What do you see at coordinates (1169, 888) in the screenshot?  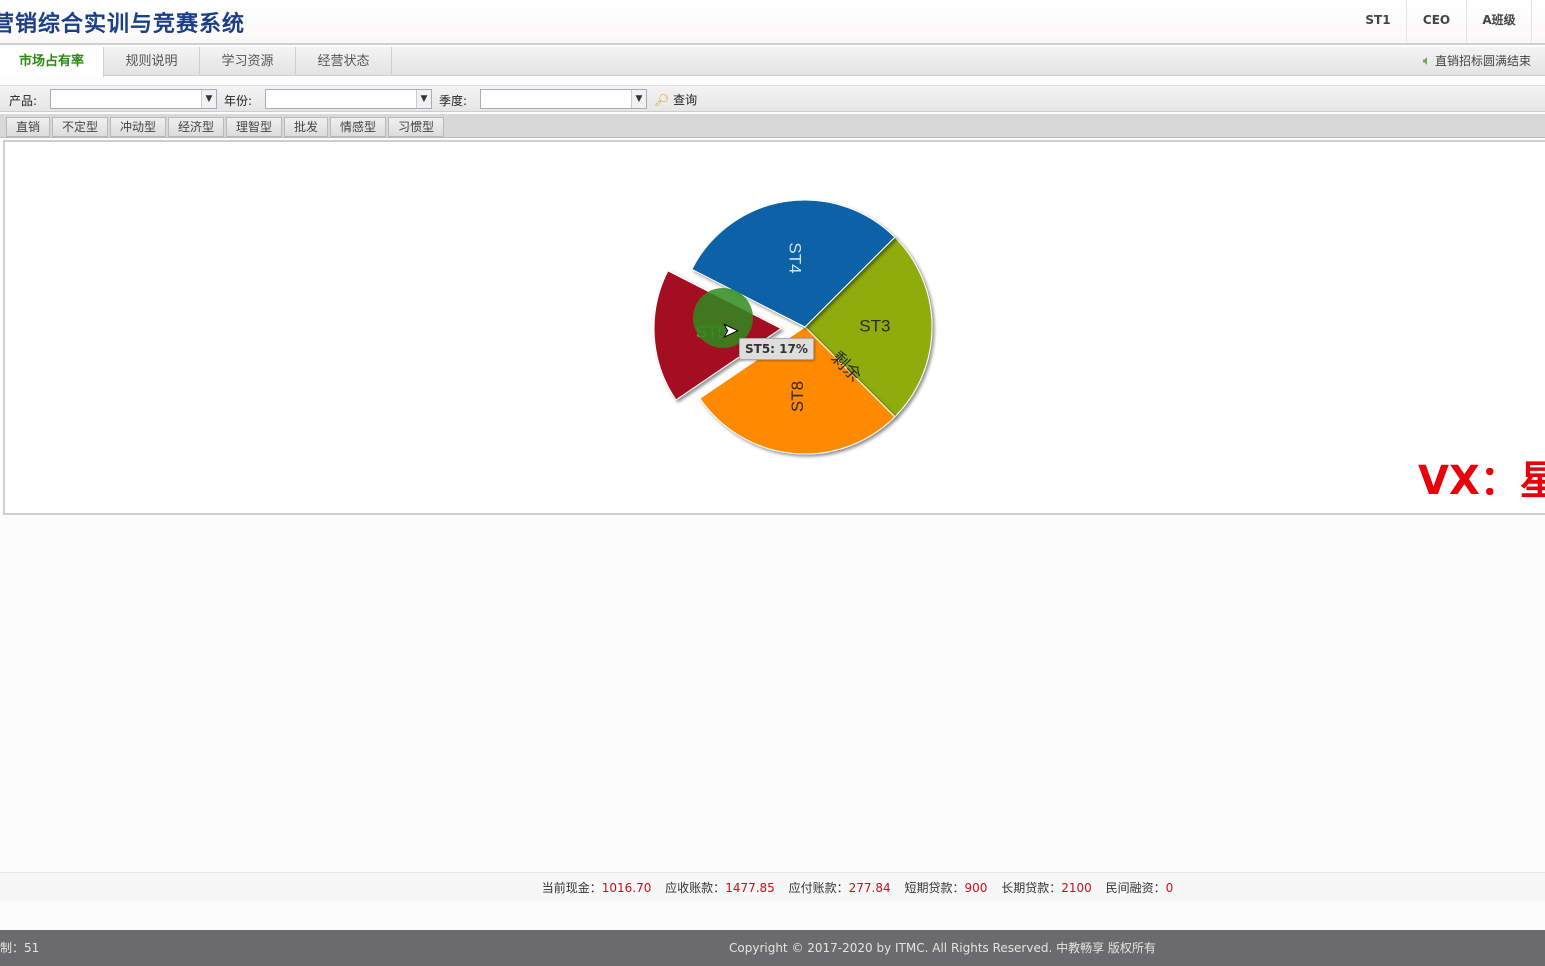 I see `private-financing-value: 0` at bounding box center [1169, 888].